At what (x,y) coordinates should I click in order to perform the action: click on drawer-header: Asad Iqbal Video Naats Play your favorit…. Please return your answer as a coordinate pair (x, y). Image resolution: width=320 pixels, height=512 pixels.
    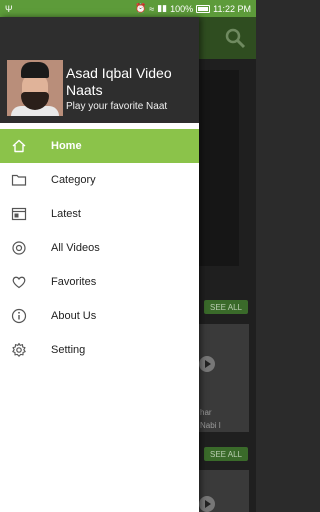
    Looking at the image, I should click on (99, 70).